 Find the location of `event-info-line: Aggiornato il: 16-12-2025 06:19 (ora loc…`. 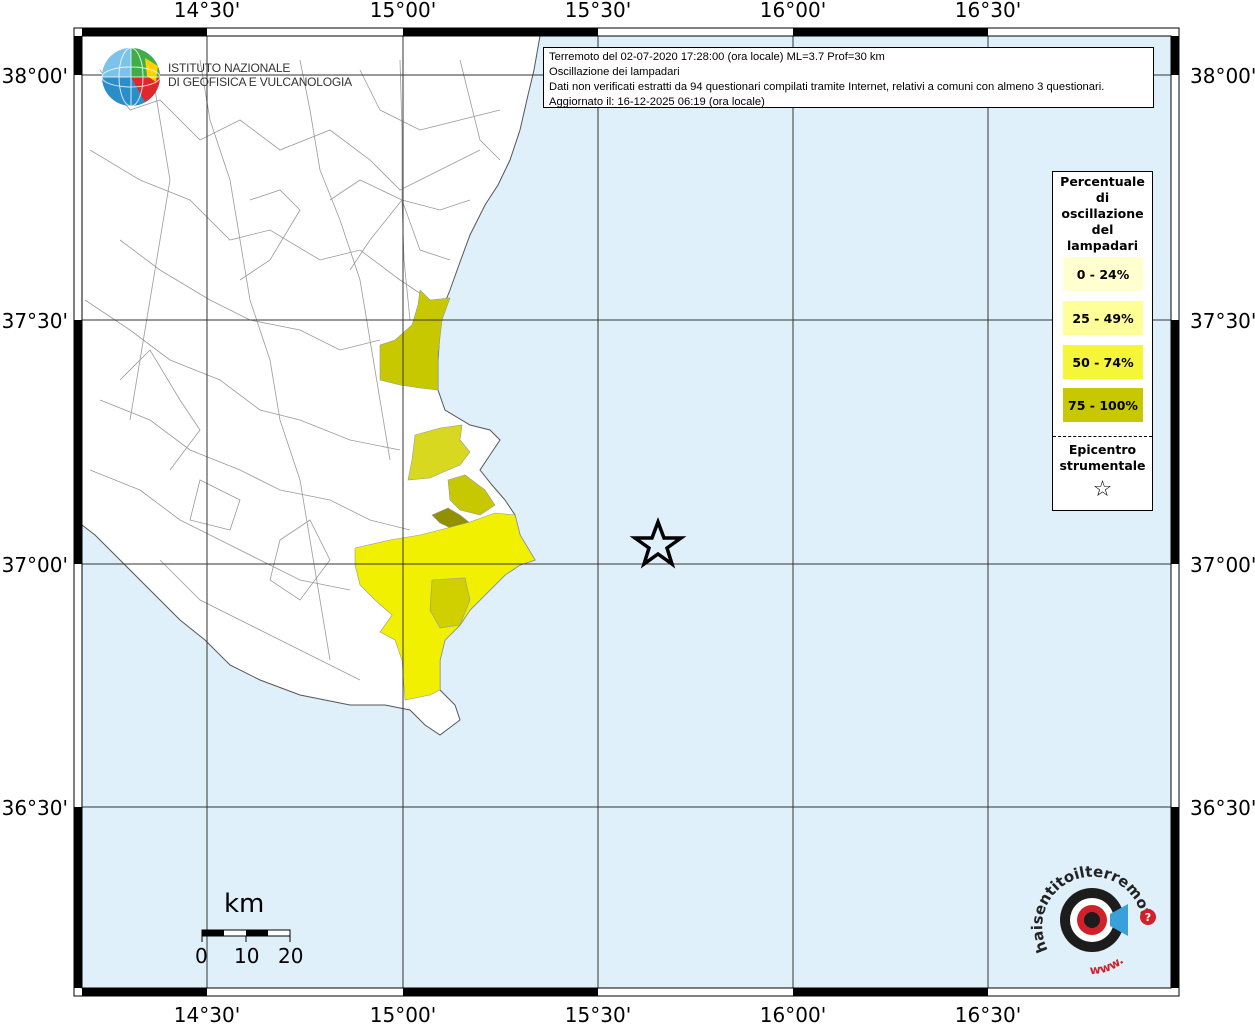

event-info-line: Aggiornato il: 16-12-2025 06:19 (ora loc… is located at coordinates (657, 102).